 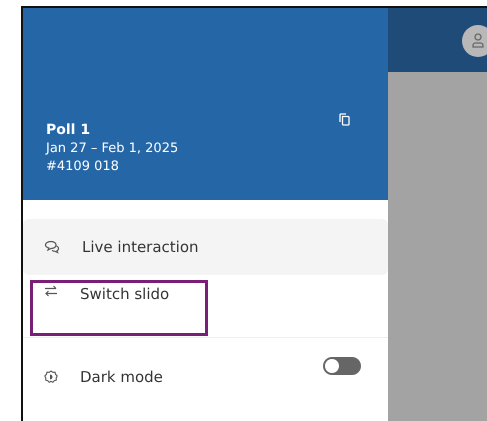 I want to click on poll-title: Poll 1, so click(x=69, y=130).